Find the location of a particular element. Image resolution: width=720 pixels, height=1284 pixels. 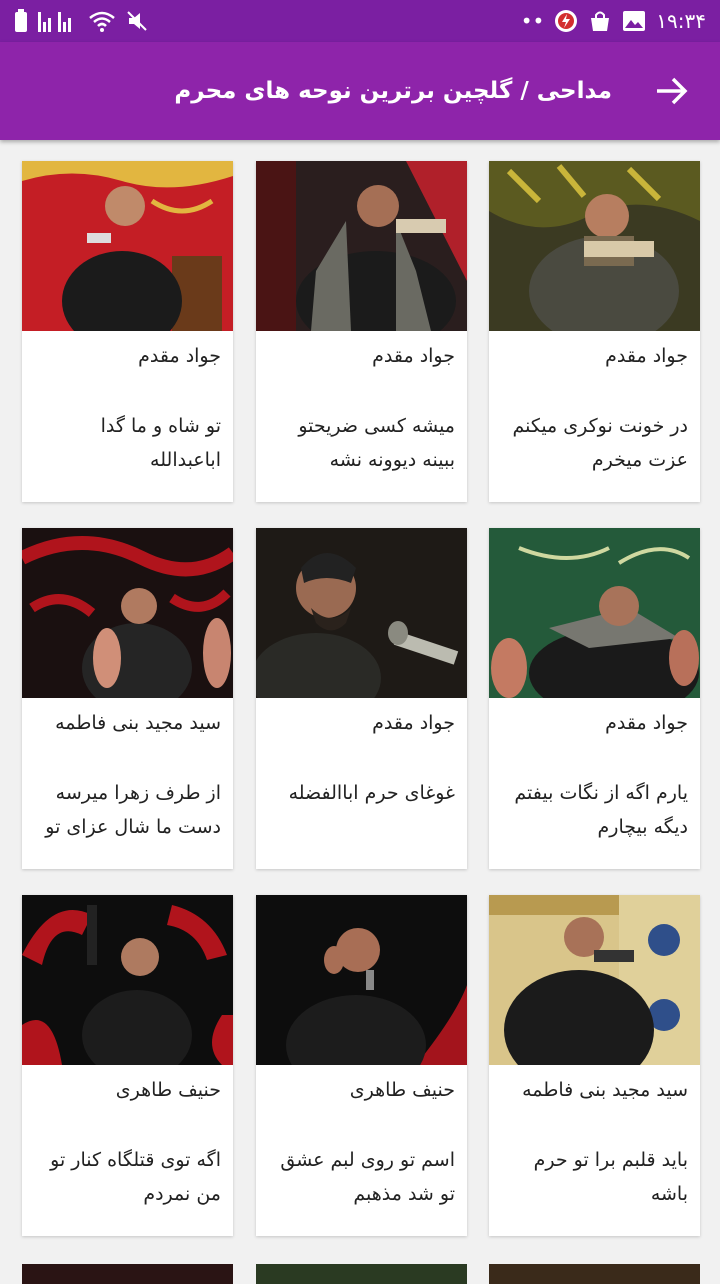

arrow-right-icon is located at coordinates (672, 91).